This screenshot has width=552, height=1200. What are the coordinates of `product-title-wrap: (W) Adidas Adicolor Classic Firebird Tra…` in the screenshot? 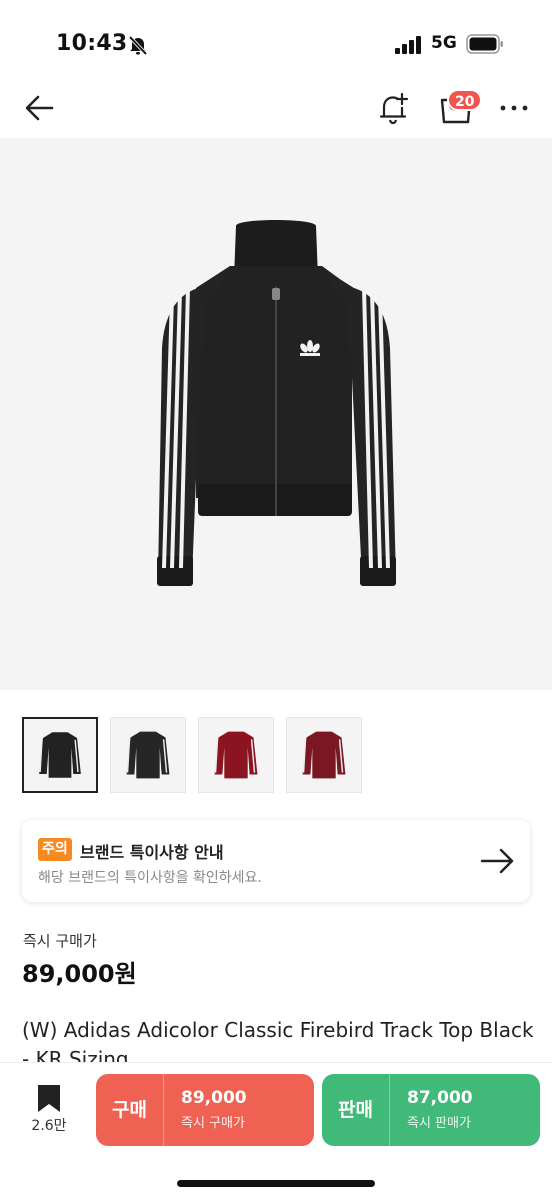 It's located at (279, 1040).